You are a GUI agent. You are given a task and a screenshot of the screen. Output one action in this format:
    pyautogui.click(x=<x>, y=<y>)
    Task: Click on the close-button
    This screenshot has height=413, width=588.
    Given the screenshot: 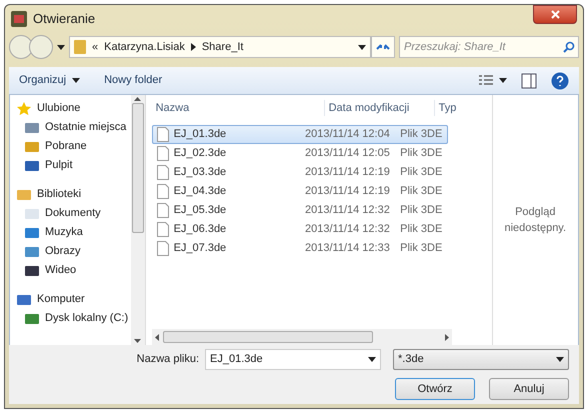 What is the action you would take?
    pyautogui.click(x=555, y=14)
    